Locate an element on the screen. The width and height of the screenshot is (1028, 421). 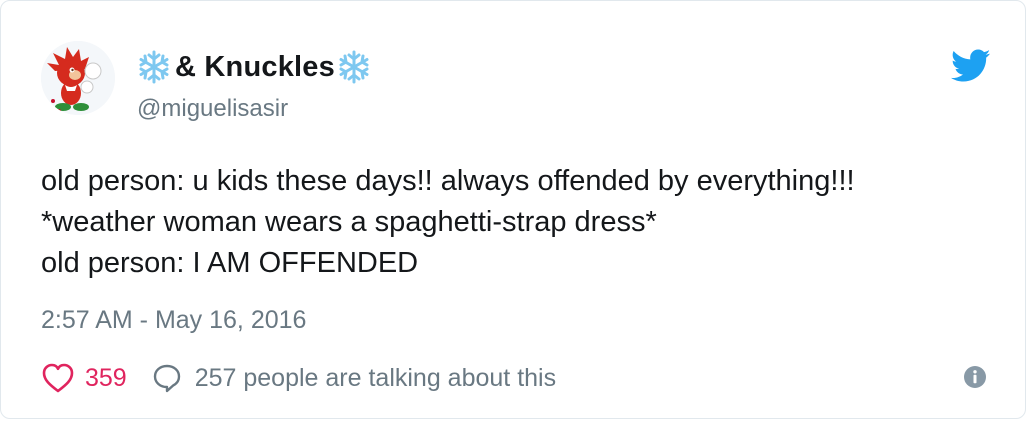
speech-bubble-icon is located at coordinates (167, 378).